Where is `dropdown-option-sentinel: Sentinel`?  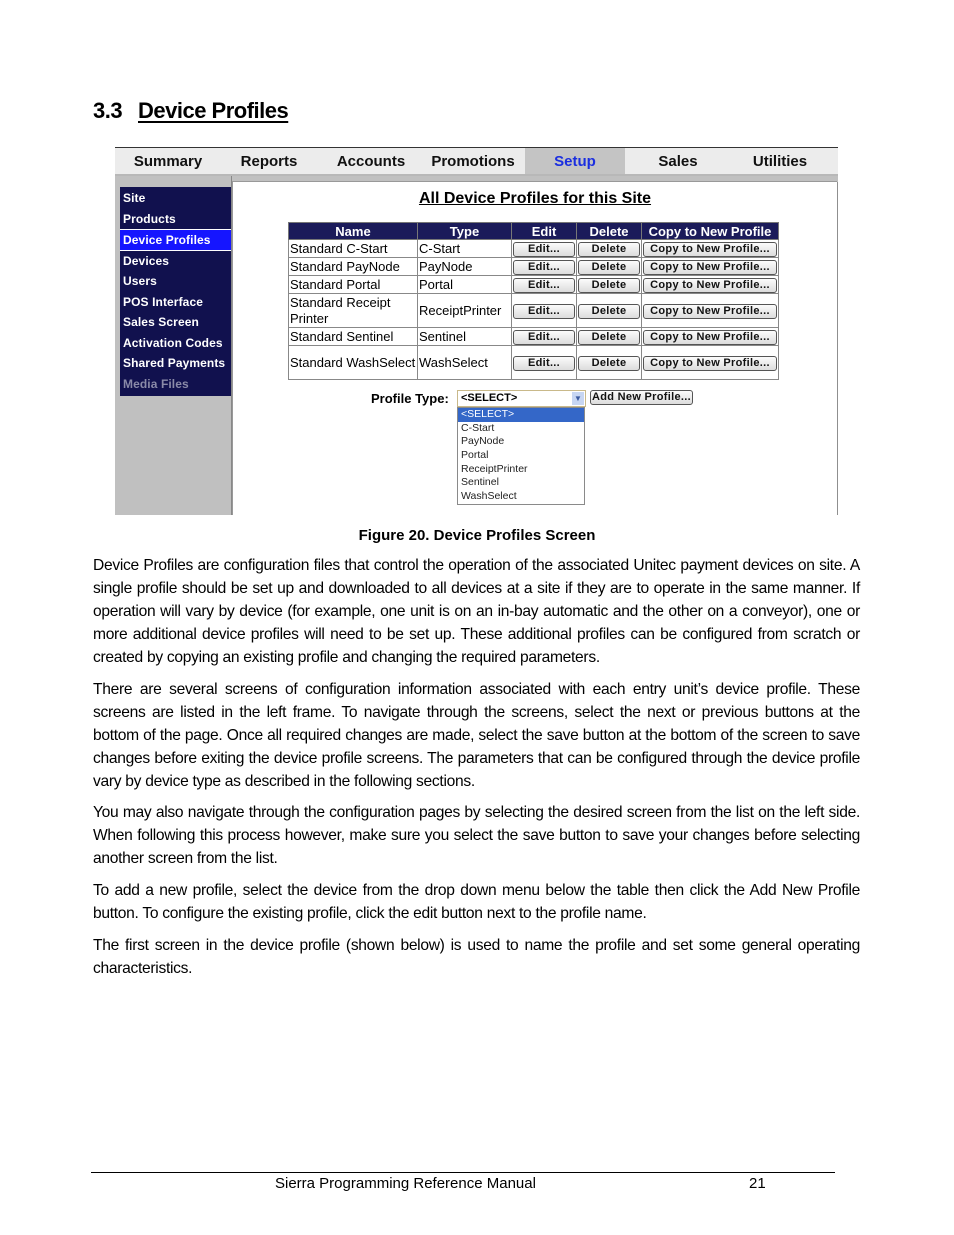
dropdown-option-sentinel: Sentinel is located at coordinates (521, 483).